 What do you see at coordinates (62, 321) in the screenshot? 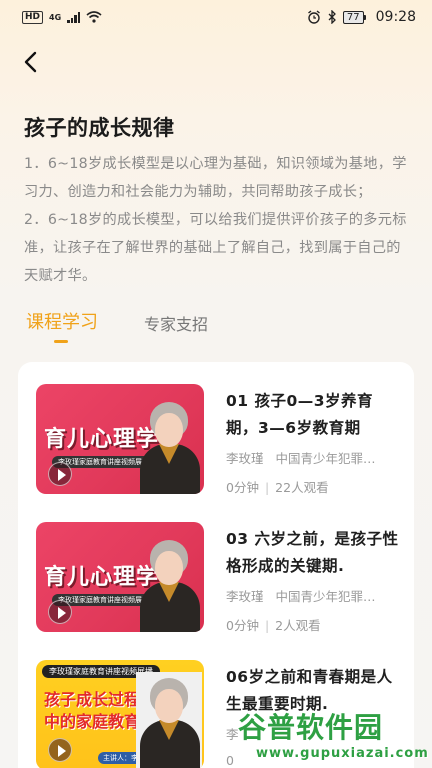
I see `tab-course-study: 课程学习` at bounding box center [62, 321].